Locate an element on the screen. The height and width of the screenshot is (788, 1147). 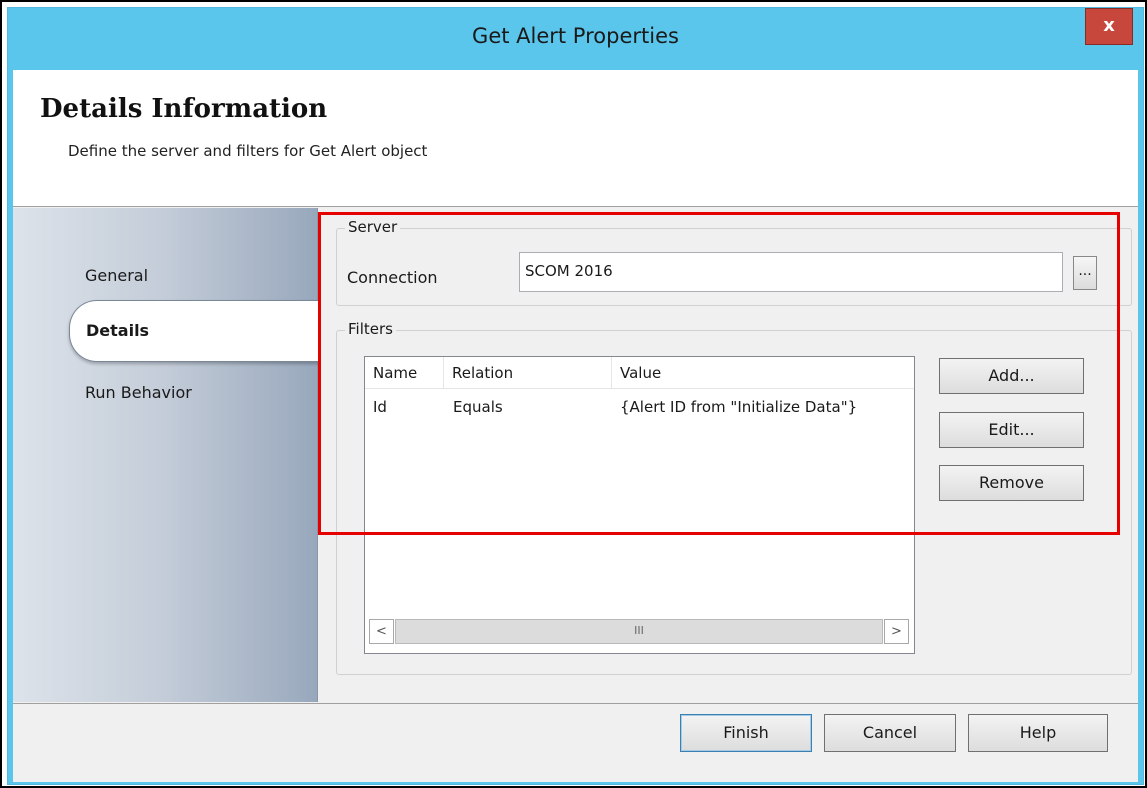
column-header-value: Value is located at coordinates (762, 372).